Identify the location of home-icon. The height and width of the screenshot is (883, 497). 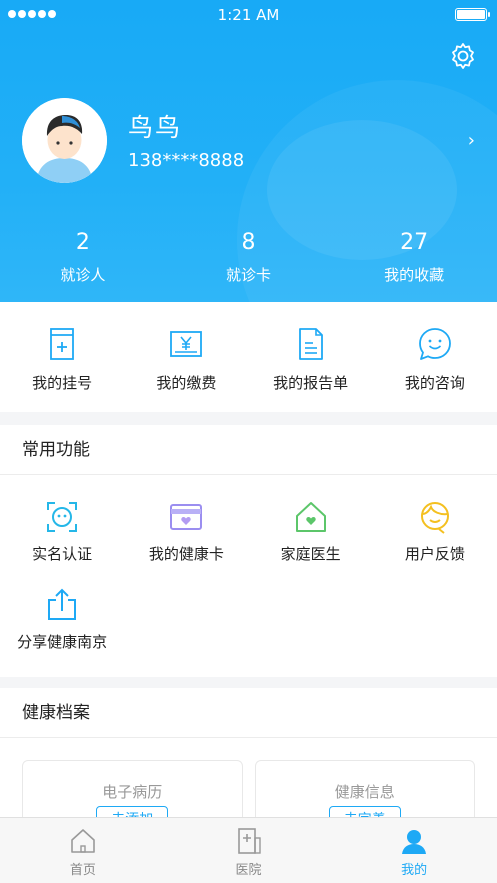
(83, 841).